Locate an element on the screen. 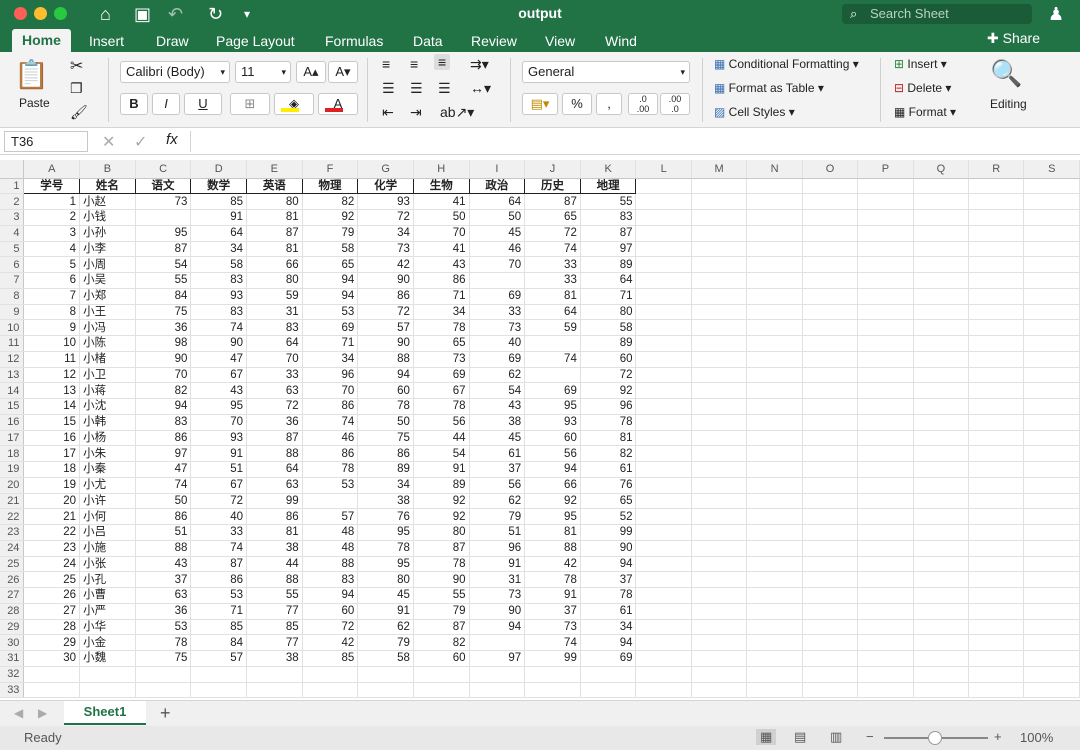 The image size is (1080, 750). cell: 71 is located at coordinates (608, 296).